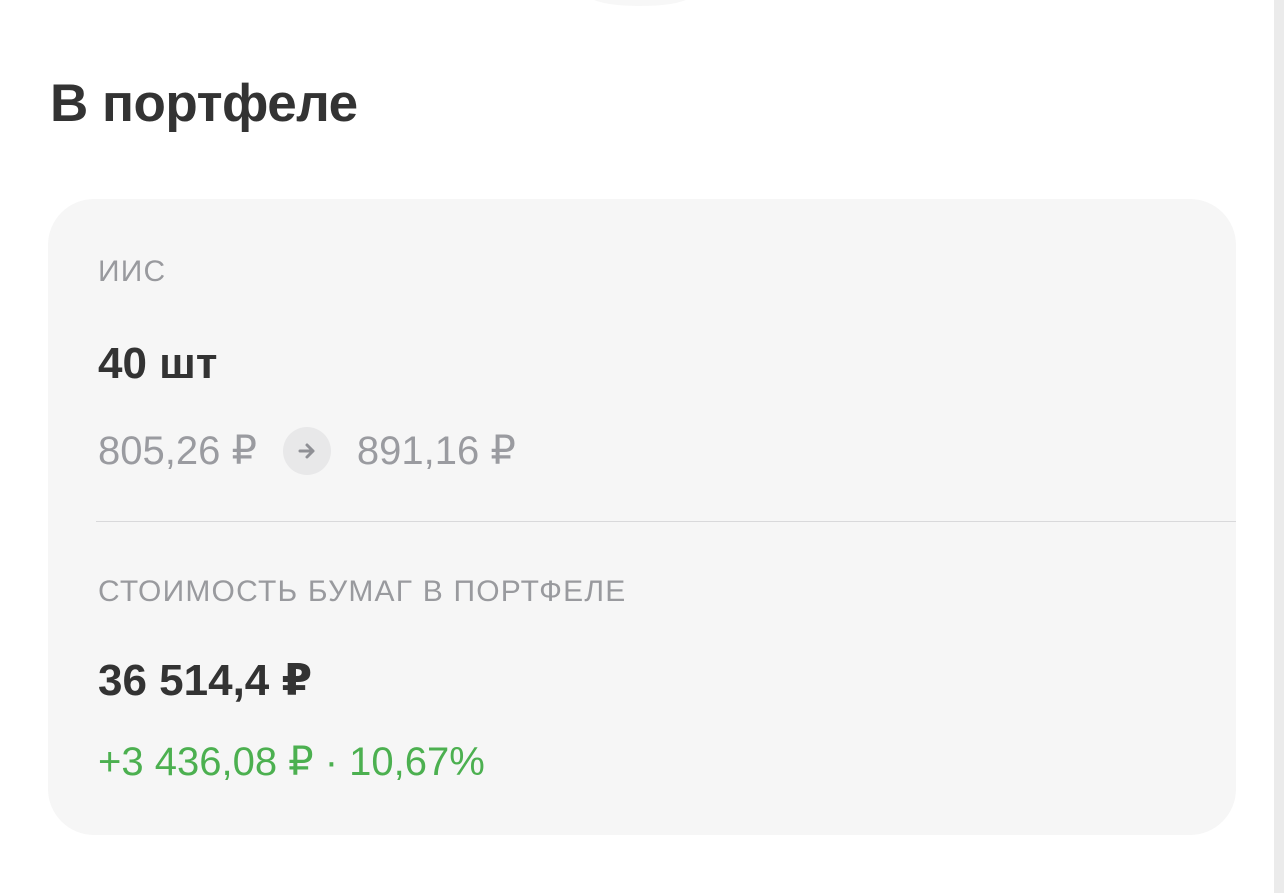 This screenshot has width=1284, height=893. What do you see at coordinates (132, 271) in the screenshot?
I see `account-label: ИИС` at bounding box center [132, 271].